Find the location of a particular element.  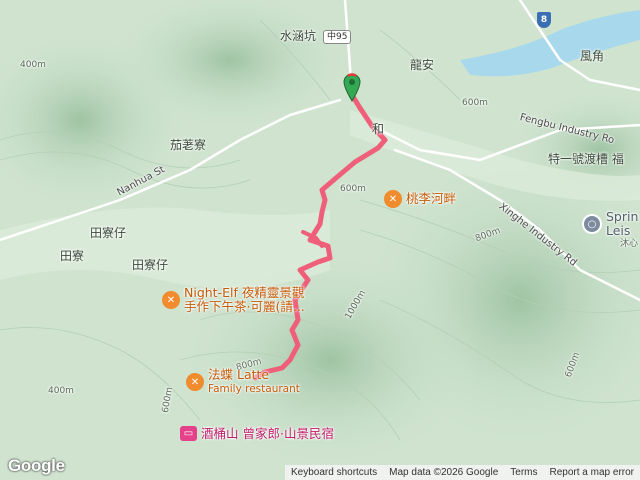

terms-link: Terms is located at coordinates (523, 472).